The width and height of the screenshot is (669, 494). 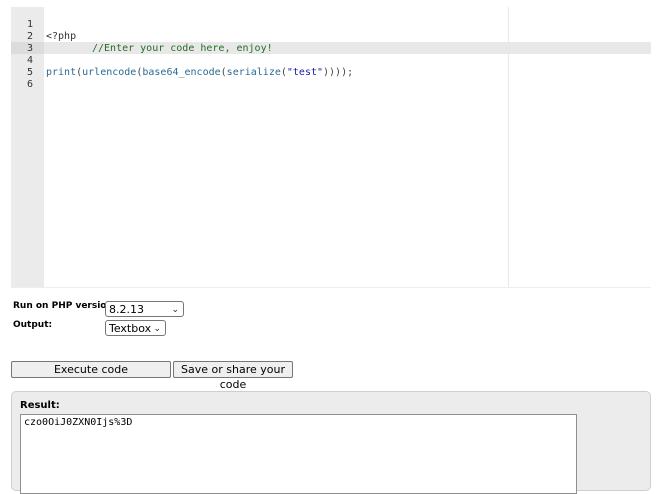 I want to click on line-number: 6, so click(x=29, y=84).